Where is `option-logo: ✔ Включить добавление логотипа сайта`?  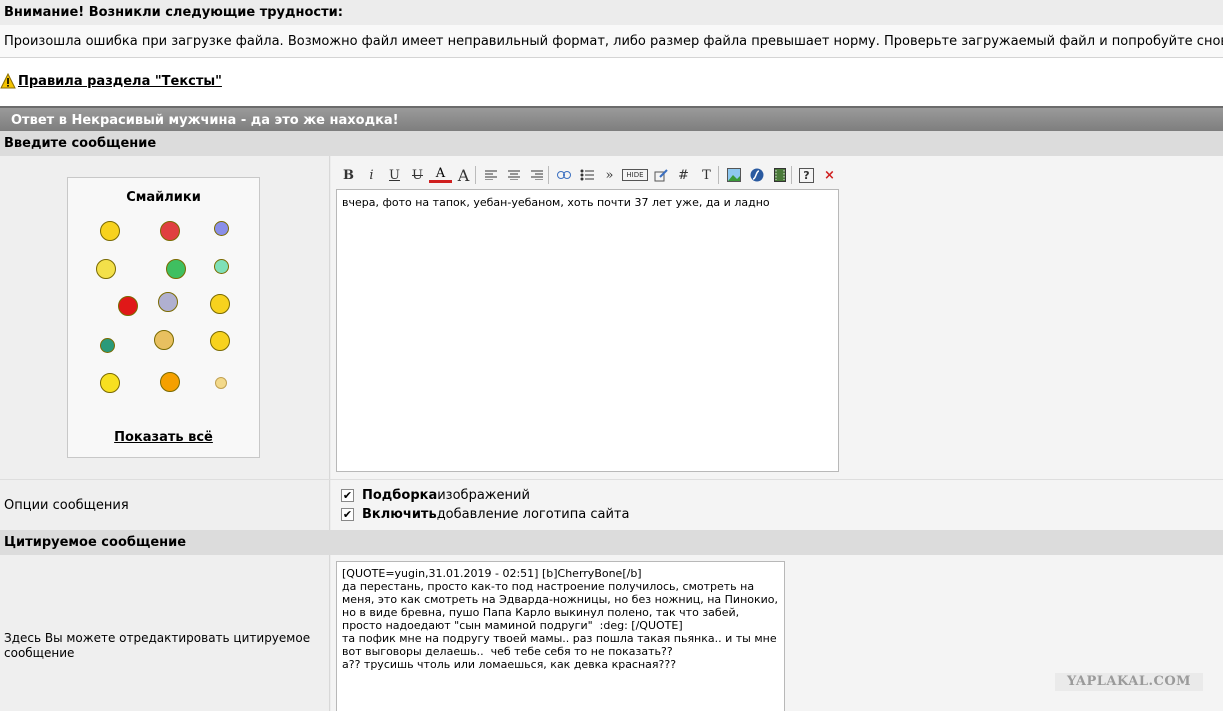 option-logo: ✔ Включить добавление логотипа сайта is located at coordinates (777, 514).